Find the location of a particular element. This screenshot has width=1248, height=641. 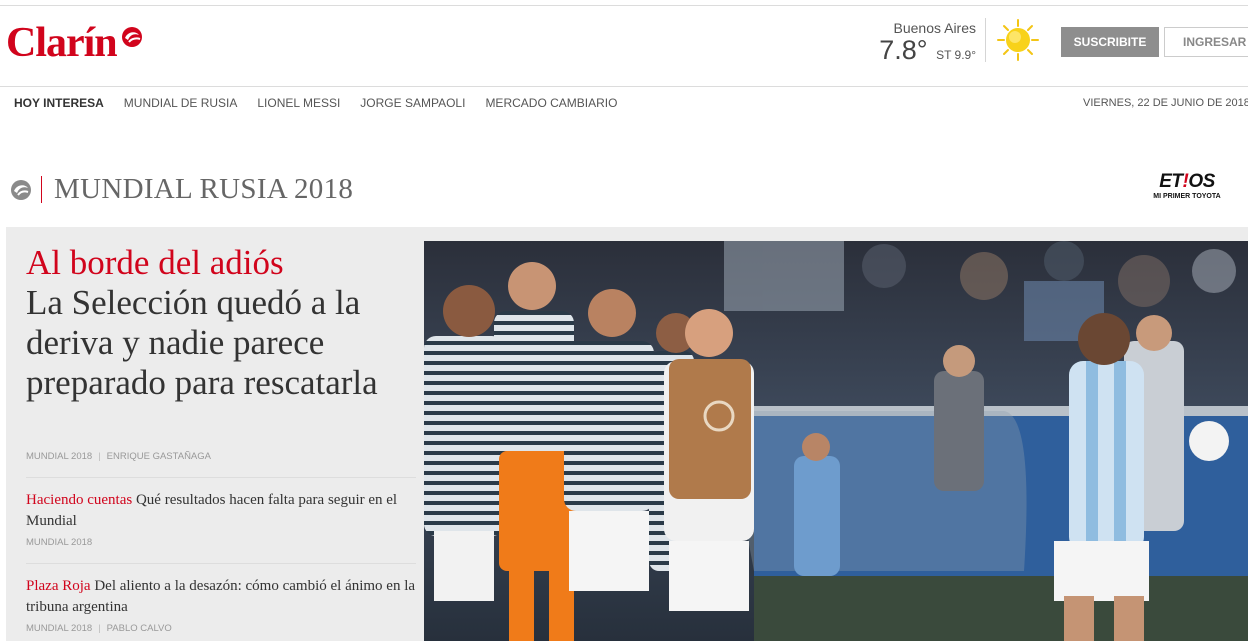

sponsor-name: ET!OS is located at coordinates (1187, 181).